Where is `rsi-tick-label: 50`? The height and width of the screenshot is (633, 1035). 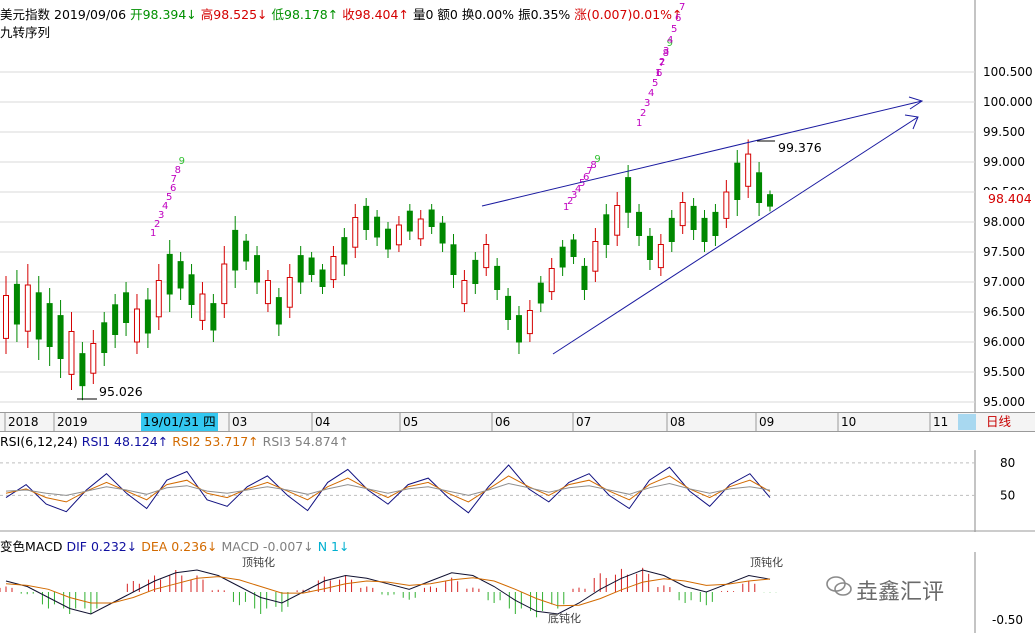 rsi-tick-label: 50 is located at coordinates (1007, 495).